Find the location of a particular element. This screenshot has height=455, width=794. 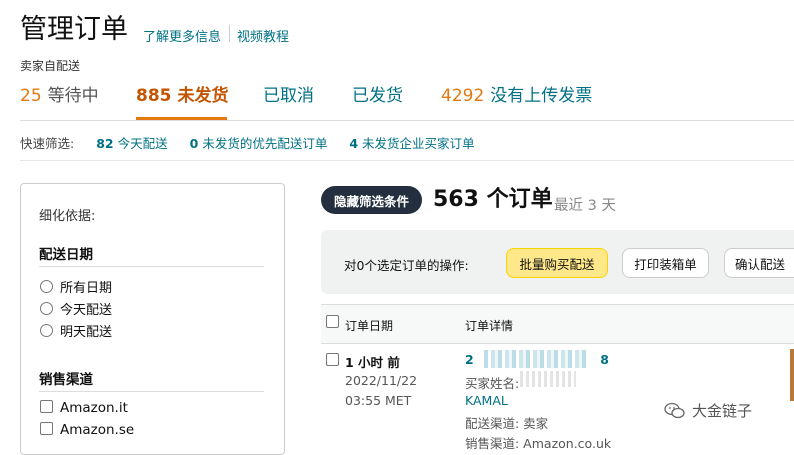

tab-shipped: 已发货 is located at coordinates (377, 96).